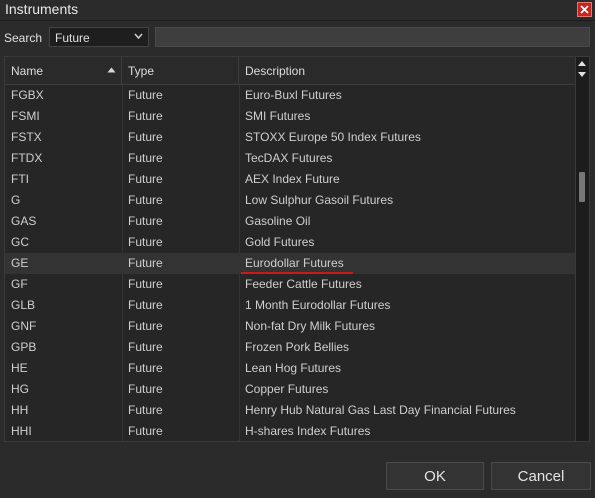  I want to click on table-row: GPB Future Frozen Pork Bellies, so click(291, 347).